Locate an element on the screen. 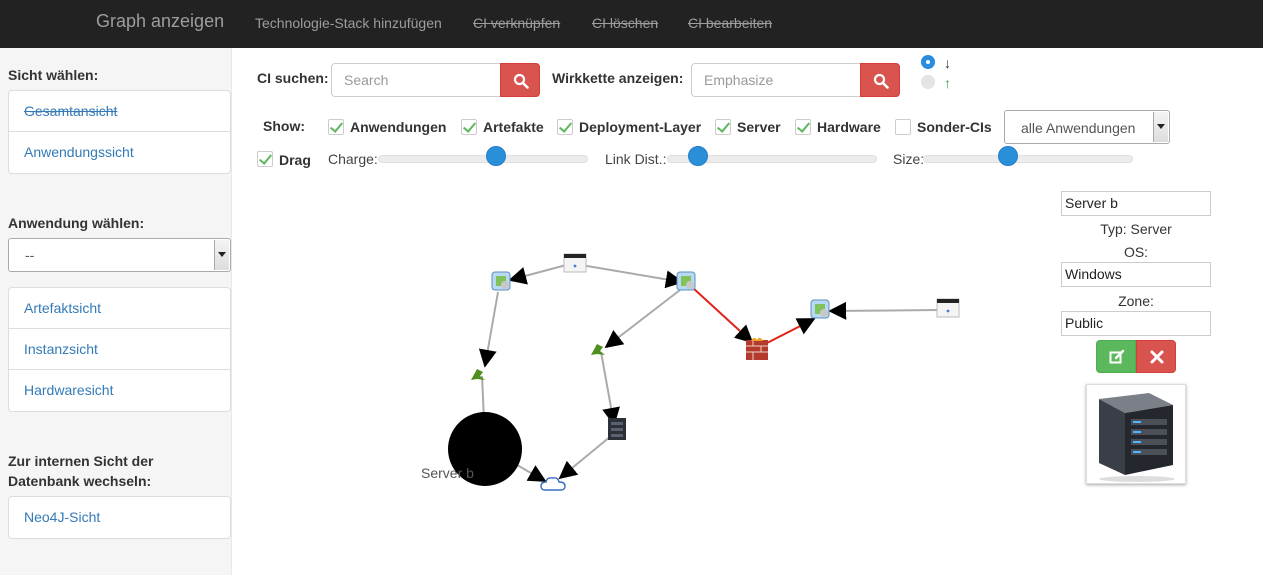 The width and height of the screenshot is (1263, 575). cancel-button is located at coordinates (1156, 356).